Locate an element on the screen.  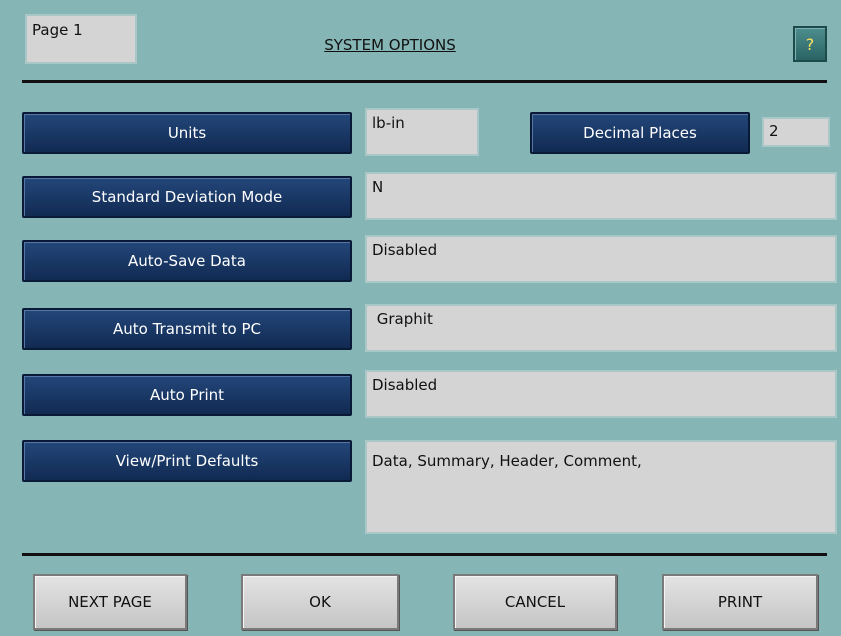
decimal-places-button: Decimal Places is located at coordinates (640, 133).